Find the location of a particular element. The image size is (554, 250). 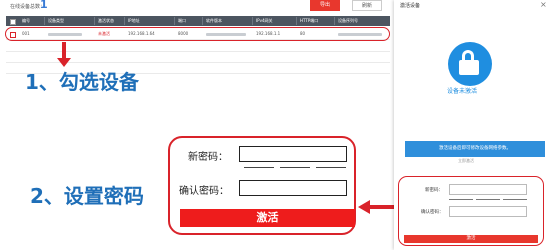

activate-button-zoom: 激活 is located at coordinates (267, 218).